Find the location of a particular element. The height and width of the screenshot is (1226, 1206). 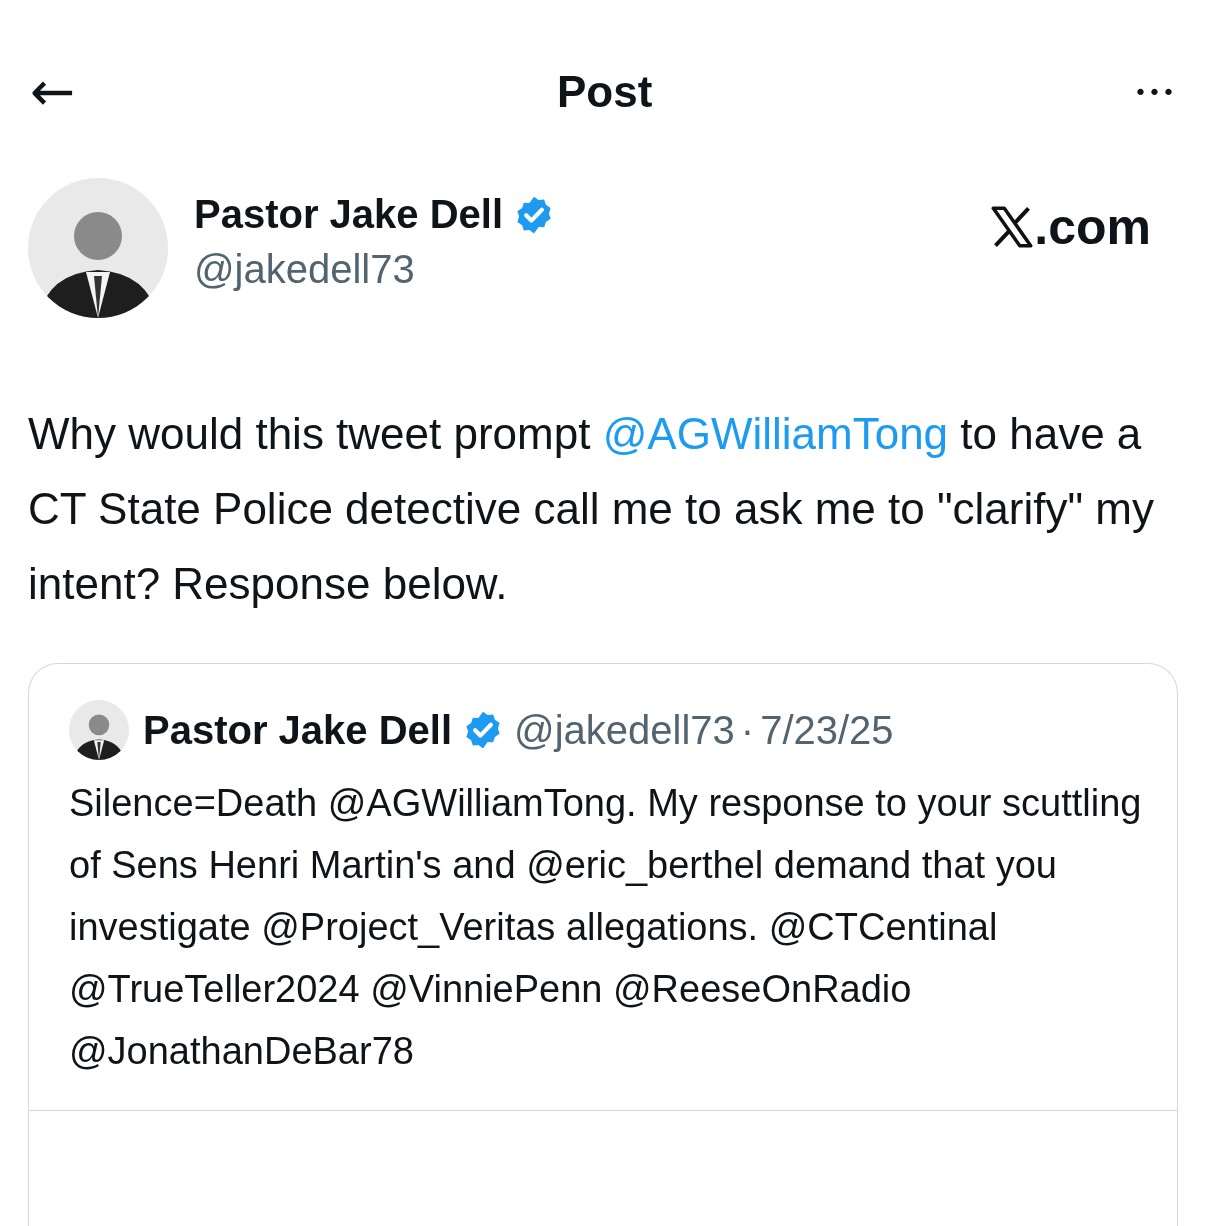

x-logo-icon is located at coordinates (1012, 227).